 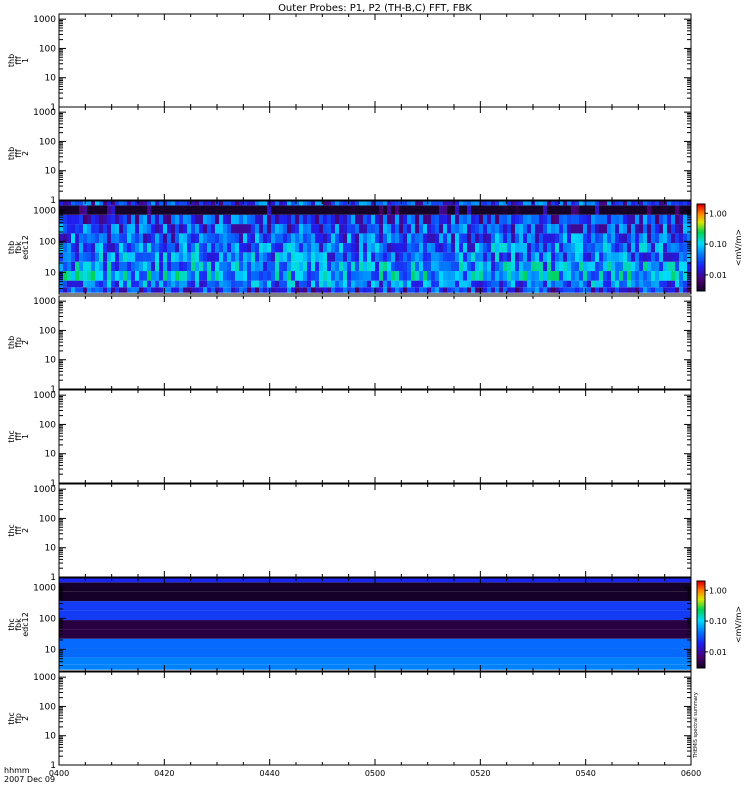 What do you see at coordinates (718, 621) in the screenshot?
I see `colorbar-tick-label: 0.10` at bounding box center [718, 621].